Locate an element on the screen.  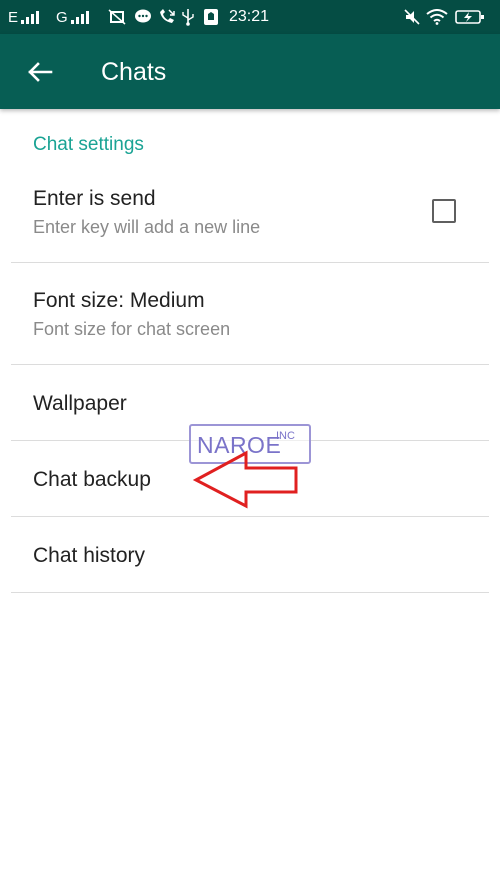
status-bar: E G 23:21 is located at coordinates (250, 17).